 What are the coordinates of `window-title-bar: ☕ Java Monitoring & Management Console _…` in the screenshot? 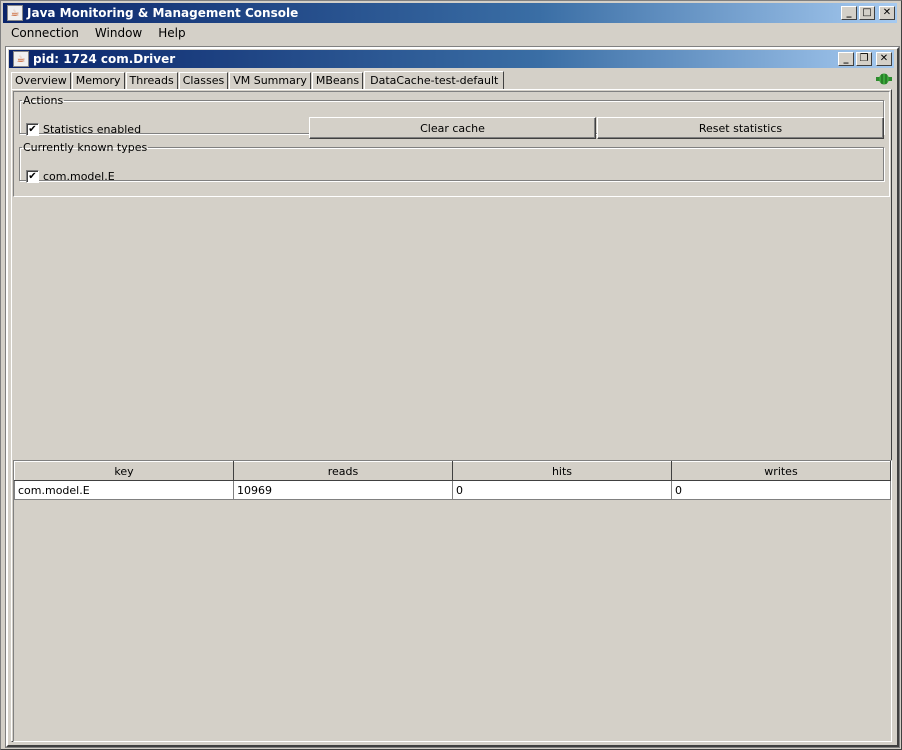 It's located at (450, 13).